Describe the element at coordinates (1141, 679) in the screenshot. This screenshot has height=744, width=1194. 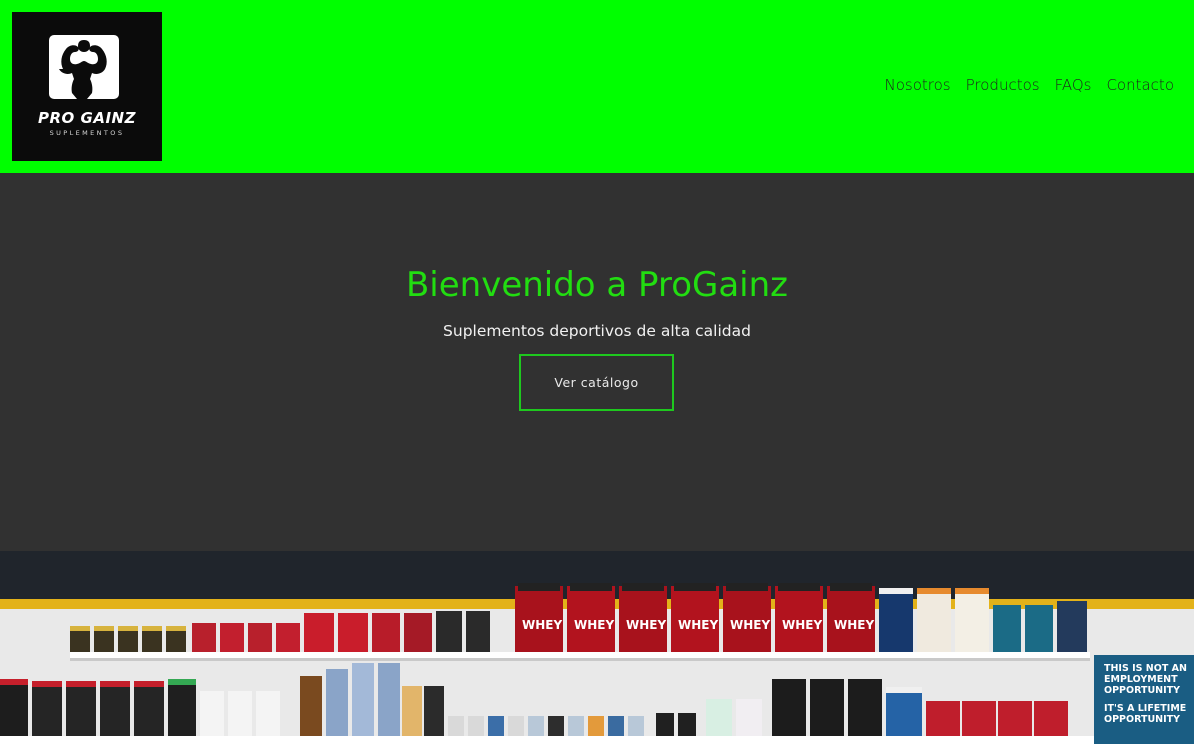
I see `poster-line: EMPLOYMENT` at that location.